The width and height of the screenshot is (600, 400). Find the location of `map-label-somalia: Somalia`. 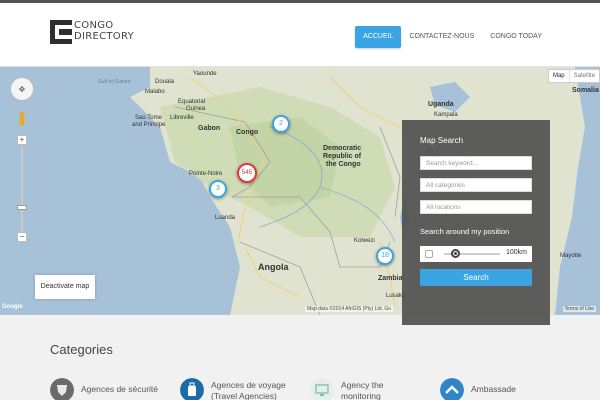

map-label-somalia: Somalia is located at coordinates (585, 90).